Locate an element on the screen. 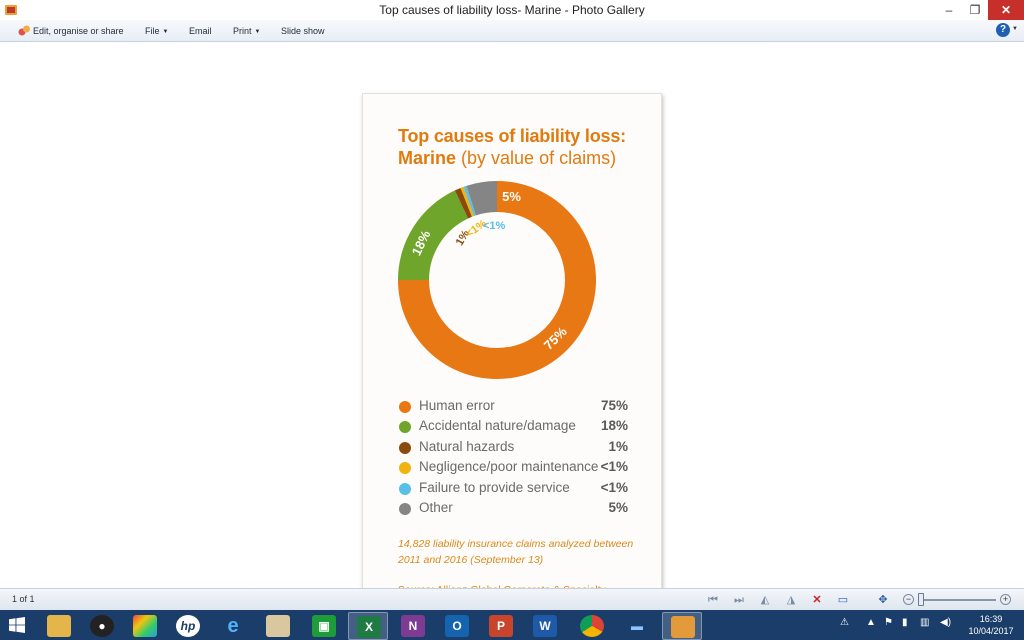  subtitle-bold: Marine is located at coordinates (427, 158).